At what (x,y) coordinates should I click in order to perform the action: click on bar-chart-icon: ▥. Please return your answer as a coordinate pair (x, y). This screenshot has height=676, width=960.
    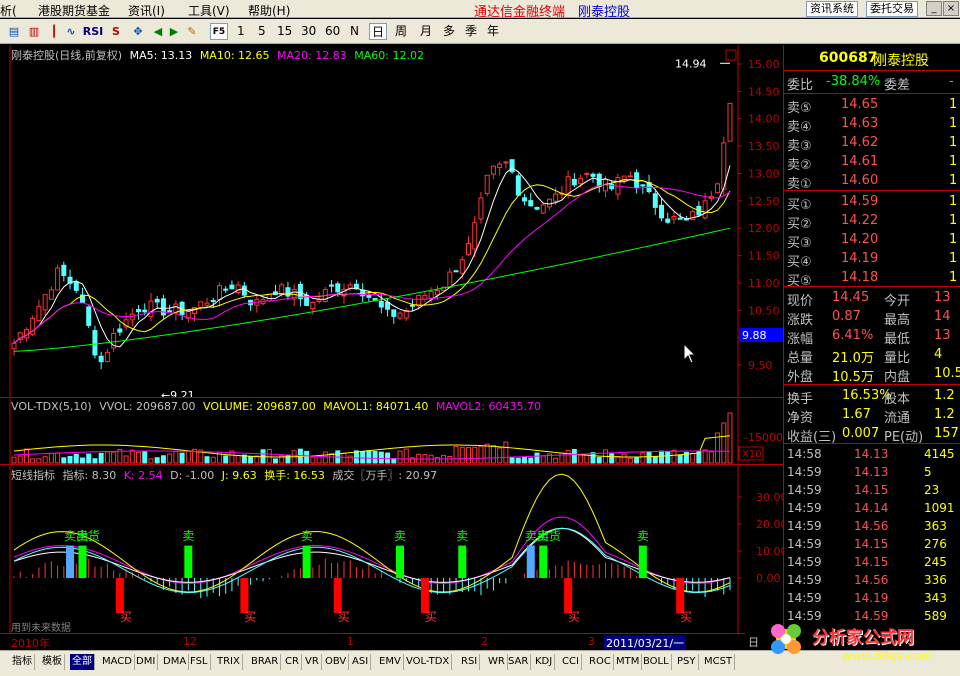
    Looking at the image, I should click on (34, 31).